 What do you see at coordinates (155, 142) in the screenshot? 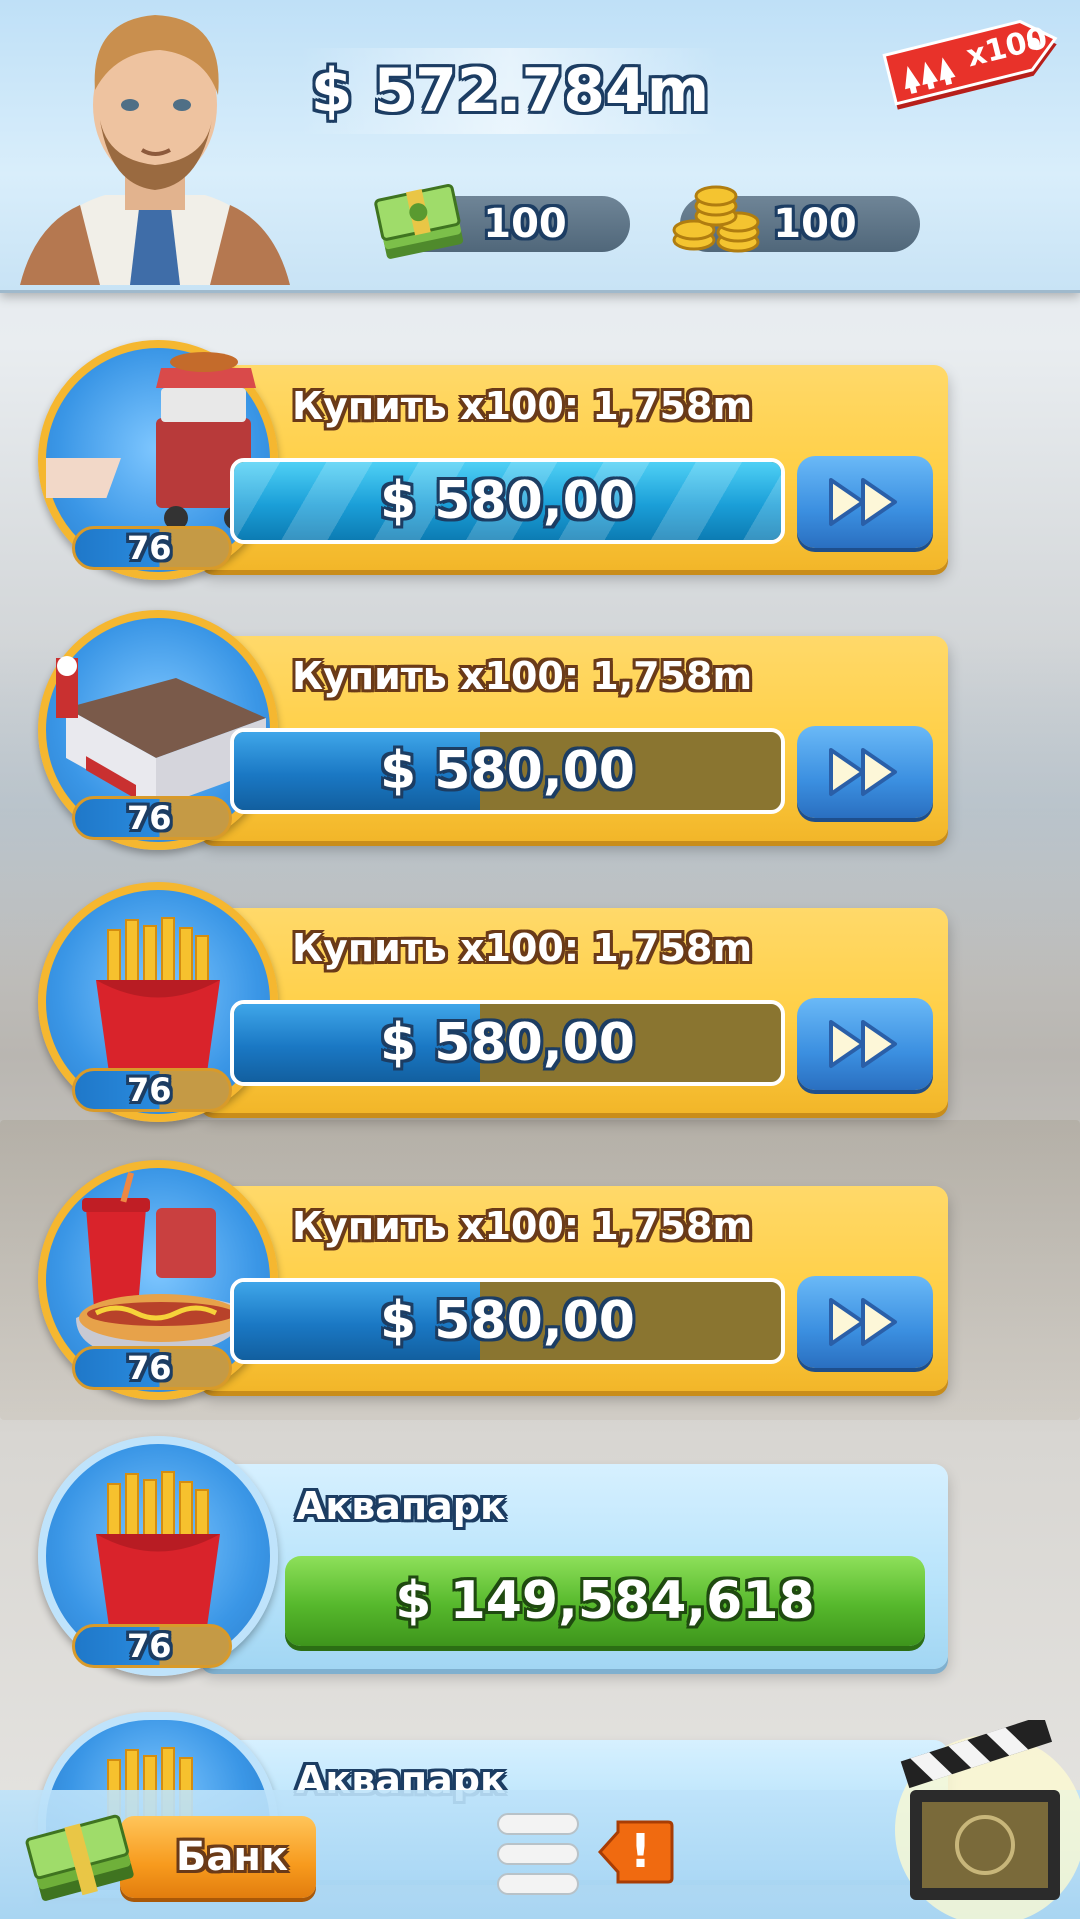
I see `manager-portrait` at bounding box center [155, 142].